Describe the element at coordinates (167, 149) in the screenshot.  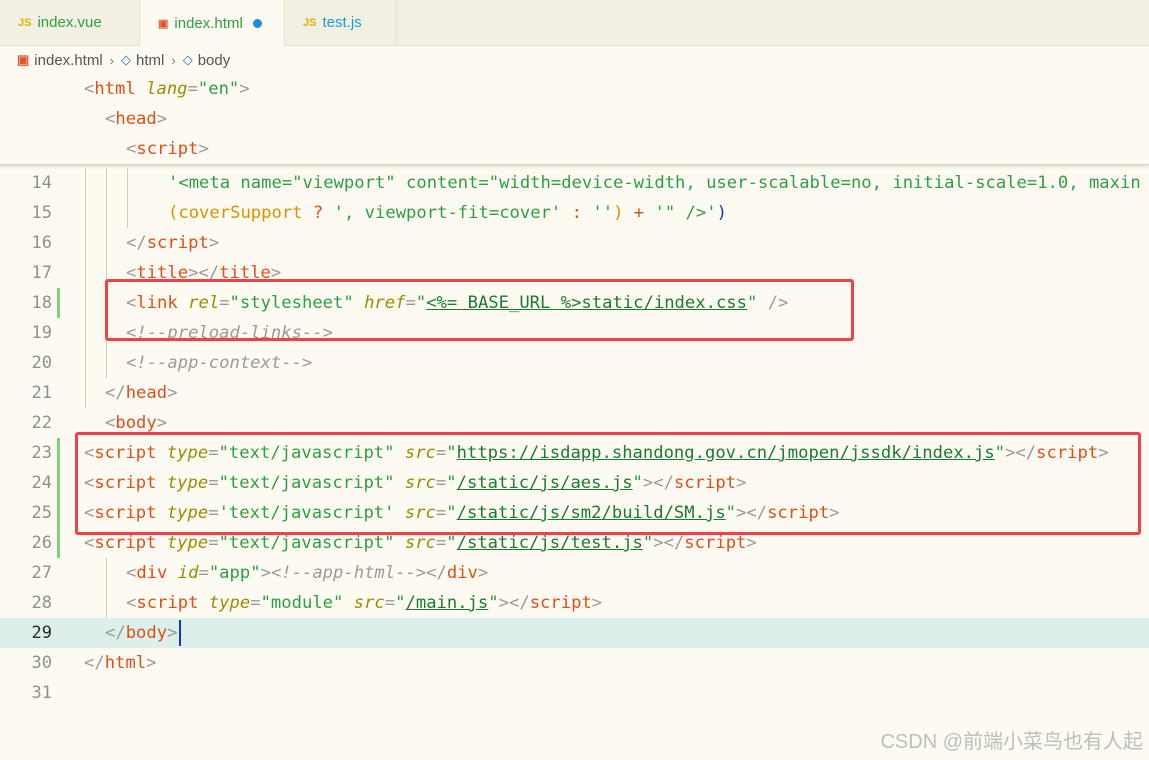
I see `sticky-line-script: <script>` at that location.